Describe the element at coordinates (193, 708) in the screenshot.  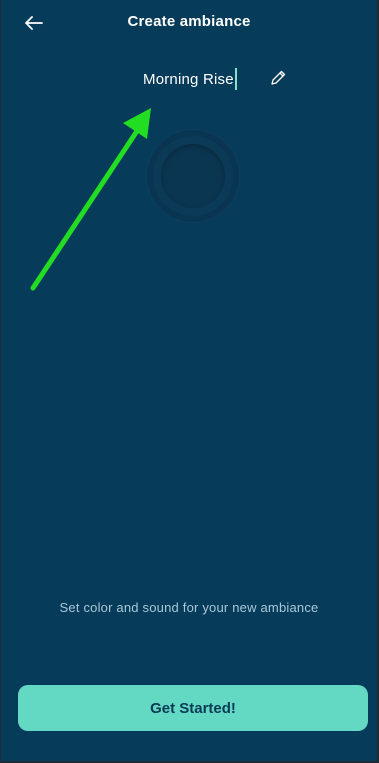
I see `get-started-button: Get Started!` at that location.